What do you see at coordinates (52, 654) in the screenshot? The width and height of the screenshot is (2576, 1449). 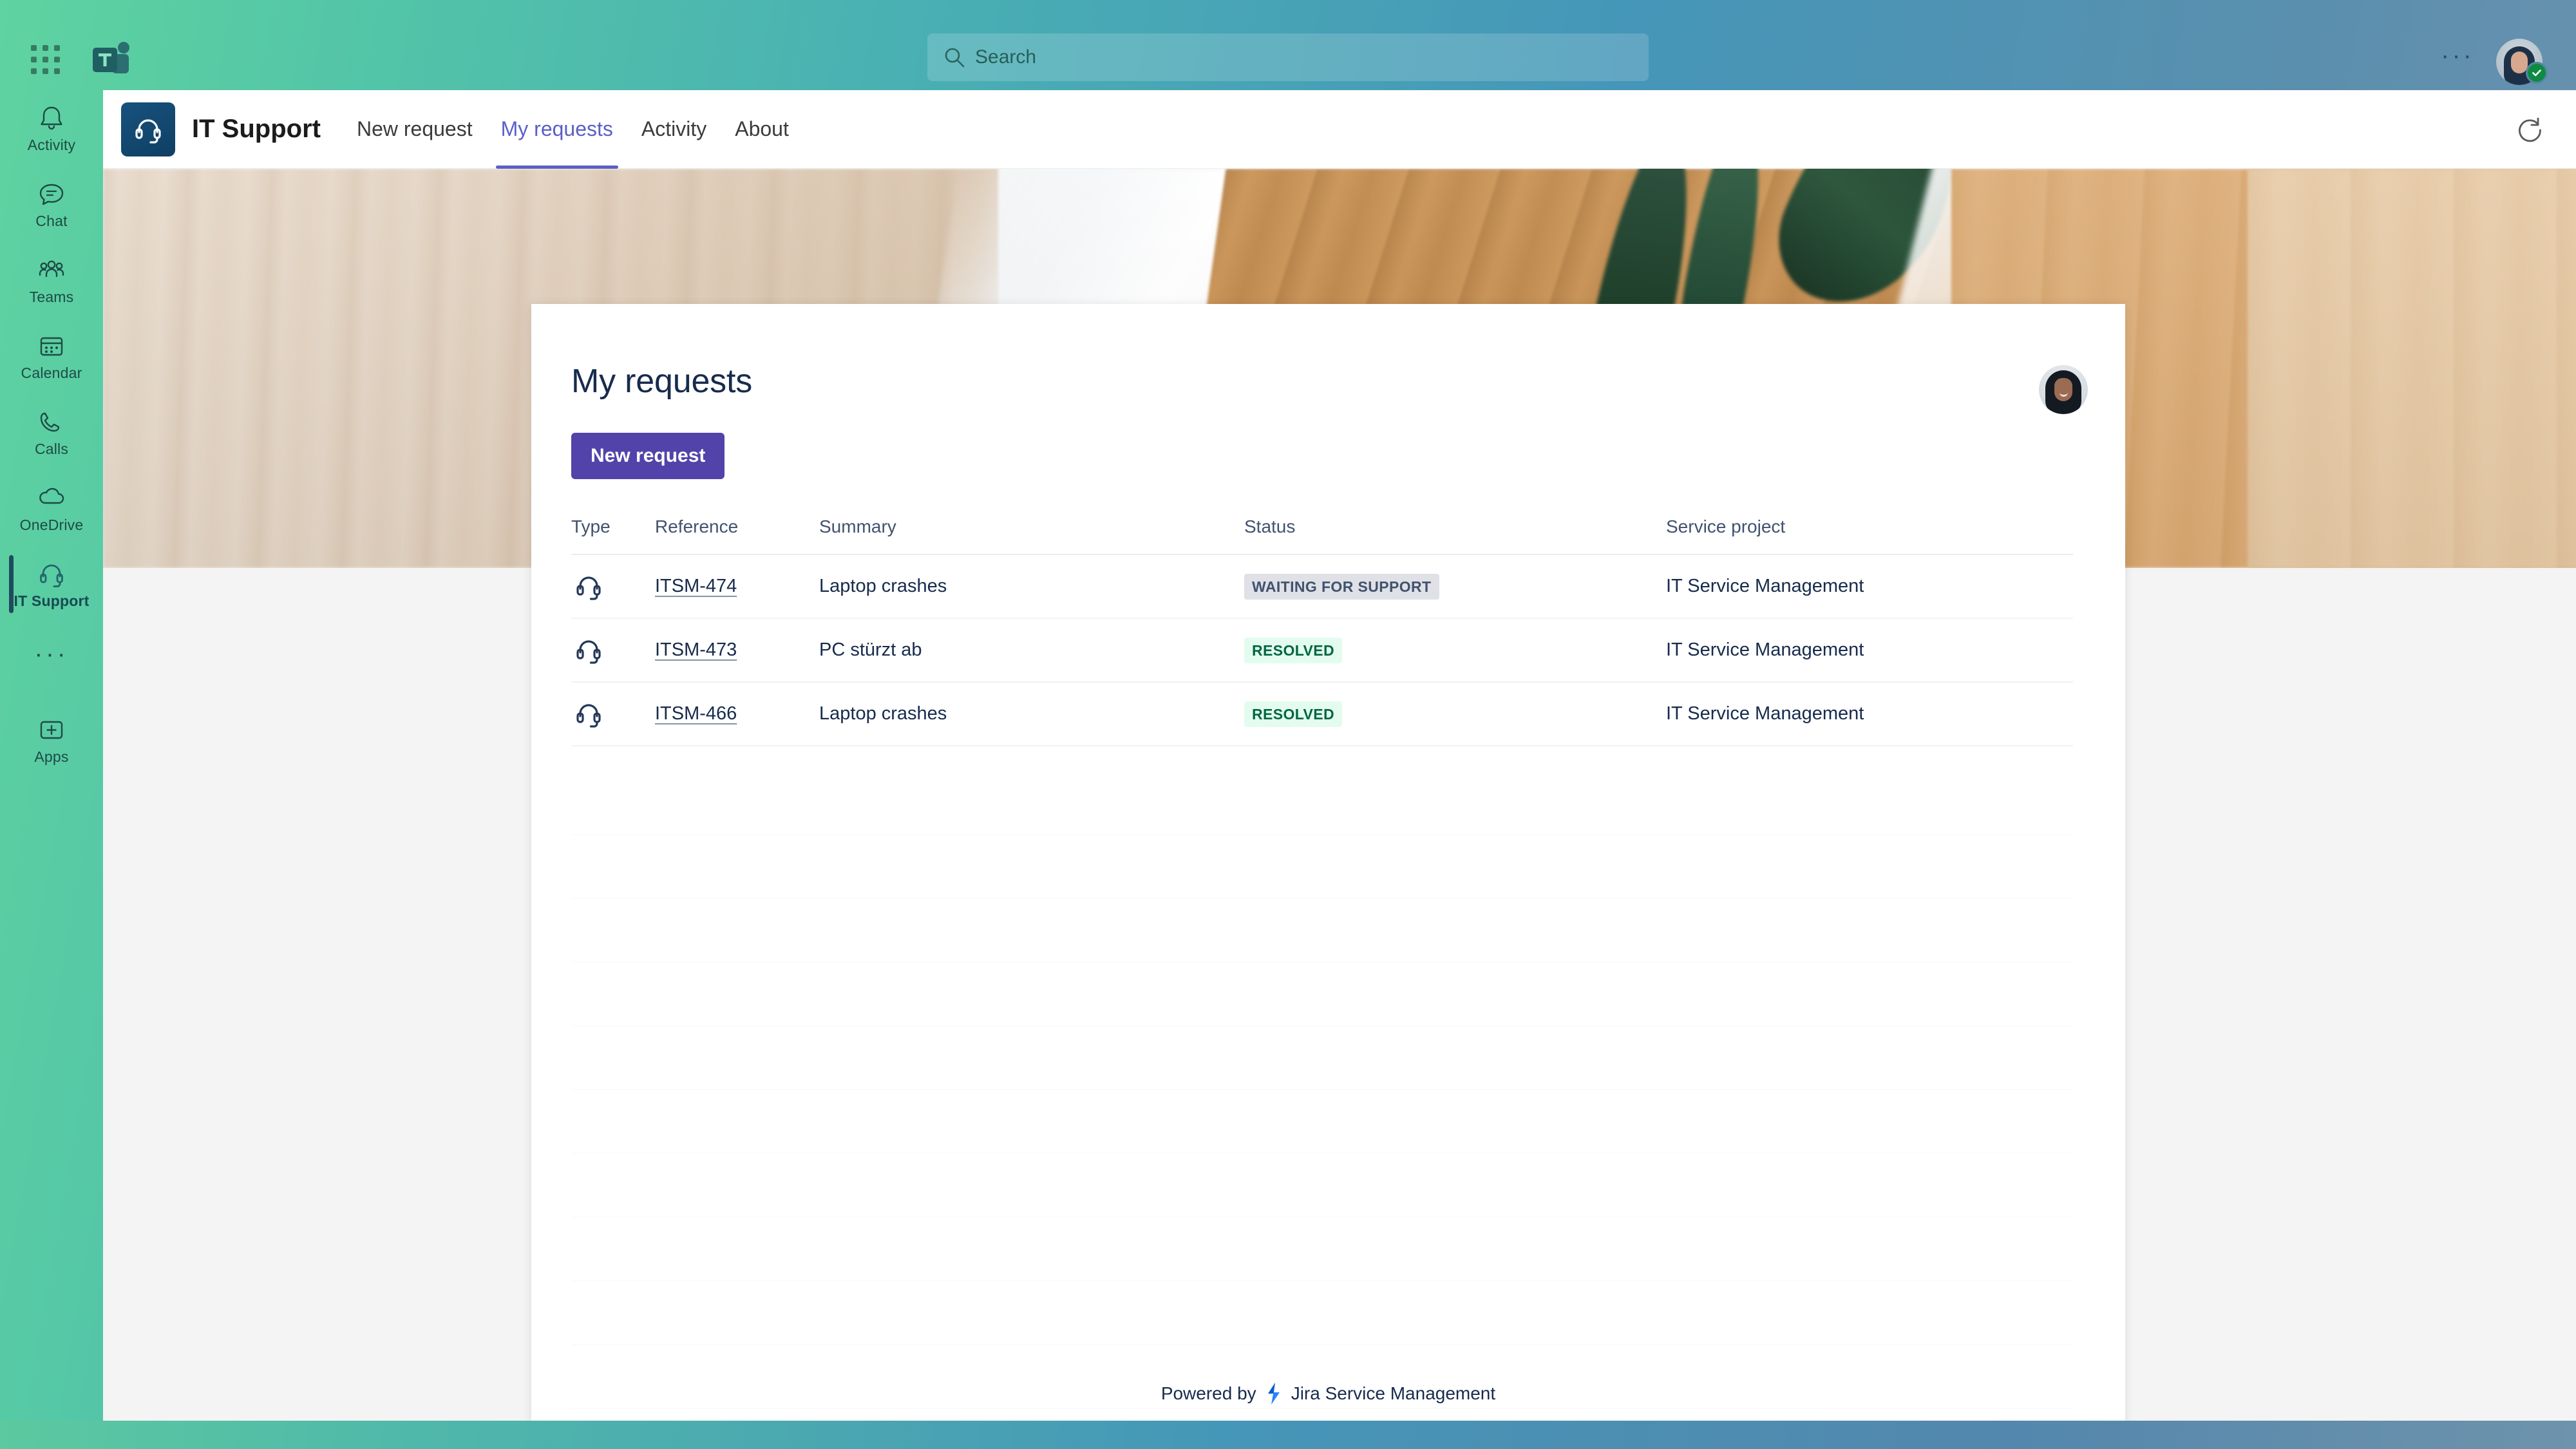 I see `rail-more-apps-button: ···` at bounding box center [52, 654].